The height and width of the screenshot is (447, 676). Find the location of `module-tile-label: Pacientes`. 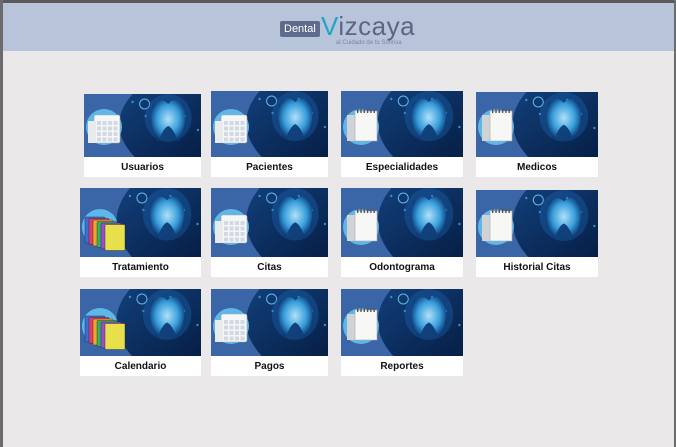

module-tile-label: Pacientes is located at coordinates (269, 167).